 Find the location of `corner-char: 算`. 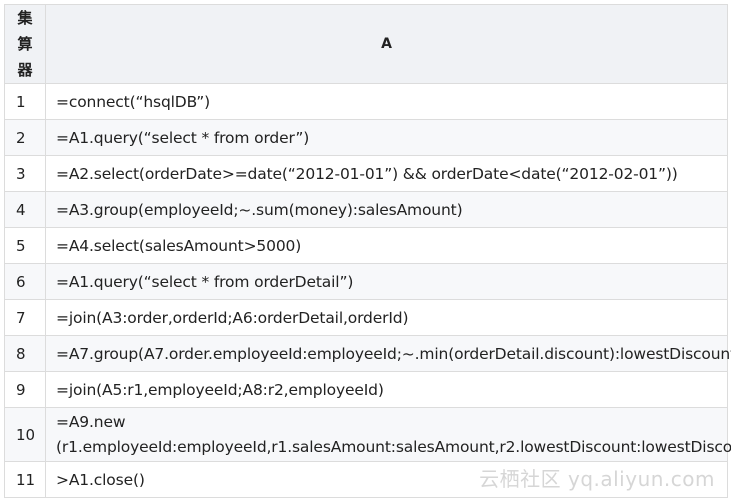

corner-char: 算 is located at coordinates (25, 44).